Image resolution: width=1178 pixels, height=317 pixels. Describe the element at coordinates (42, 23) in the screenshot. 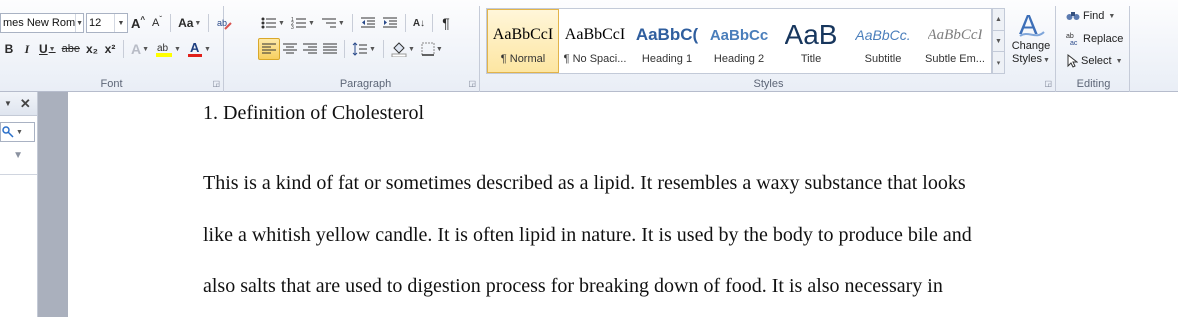

I see `font-name-combo: mes New Rom ▼` at that location.